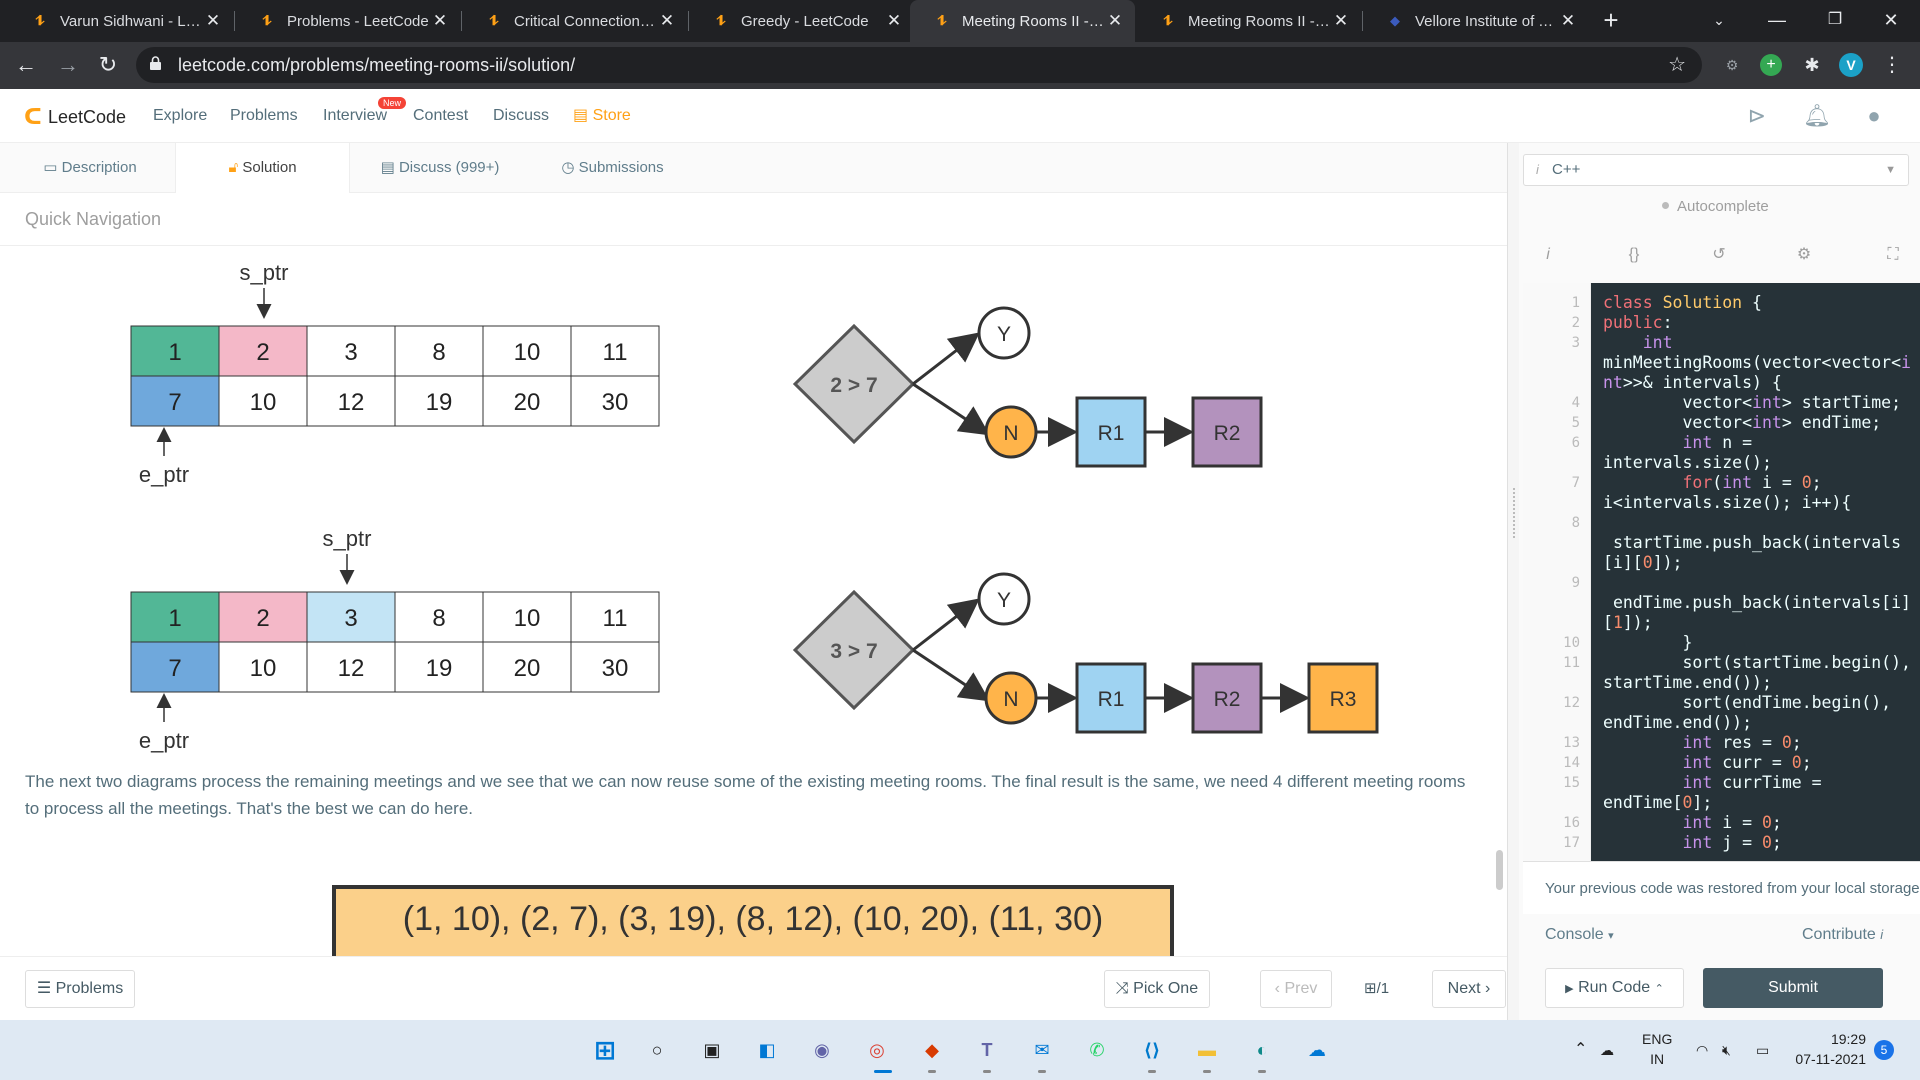 The image size is (1920, 1080). Describe the element at coordinates (1830, 1049) in the screenshot. I see `clock: 19:29 07-11-2021` at that location.